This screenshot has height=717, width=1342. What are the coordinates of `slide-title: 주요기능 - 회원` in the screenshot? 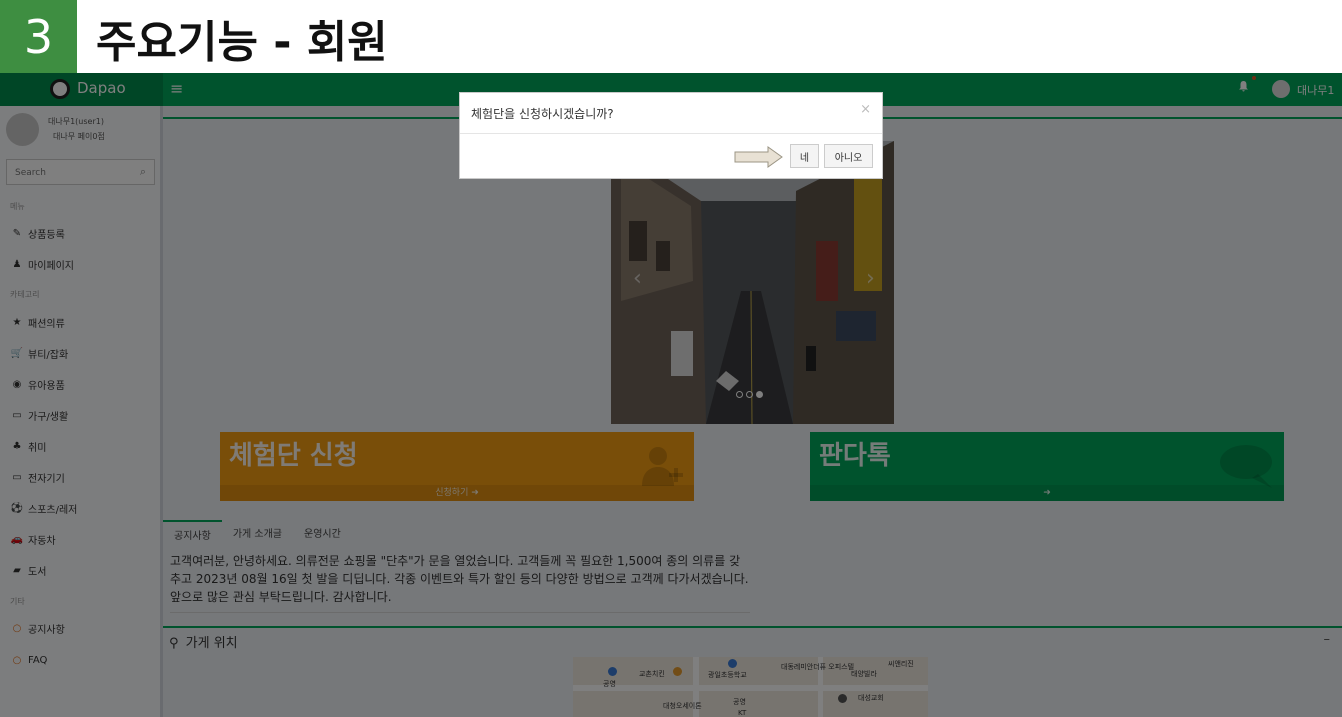 It's located at (242, 42).